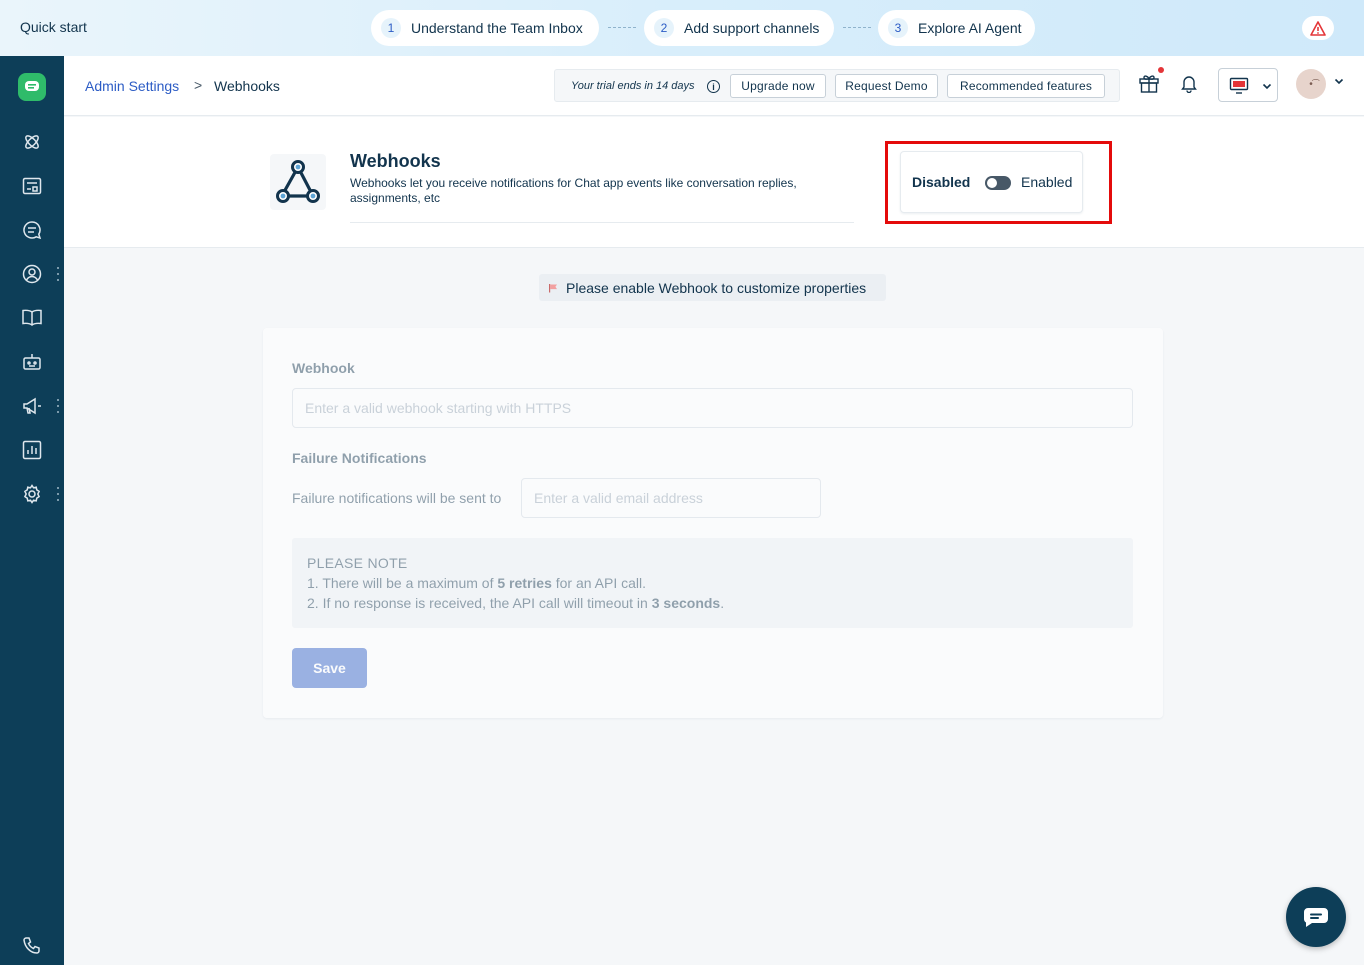 Image resolution: width=1364 pixels, height=965 pixels. Describe the element at coordinates (1161, 70) in the screenshot. I see `notification-dot` at that location.